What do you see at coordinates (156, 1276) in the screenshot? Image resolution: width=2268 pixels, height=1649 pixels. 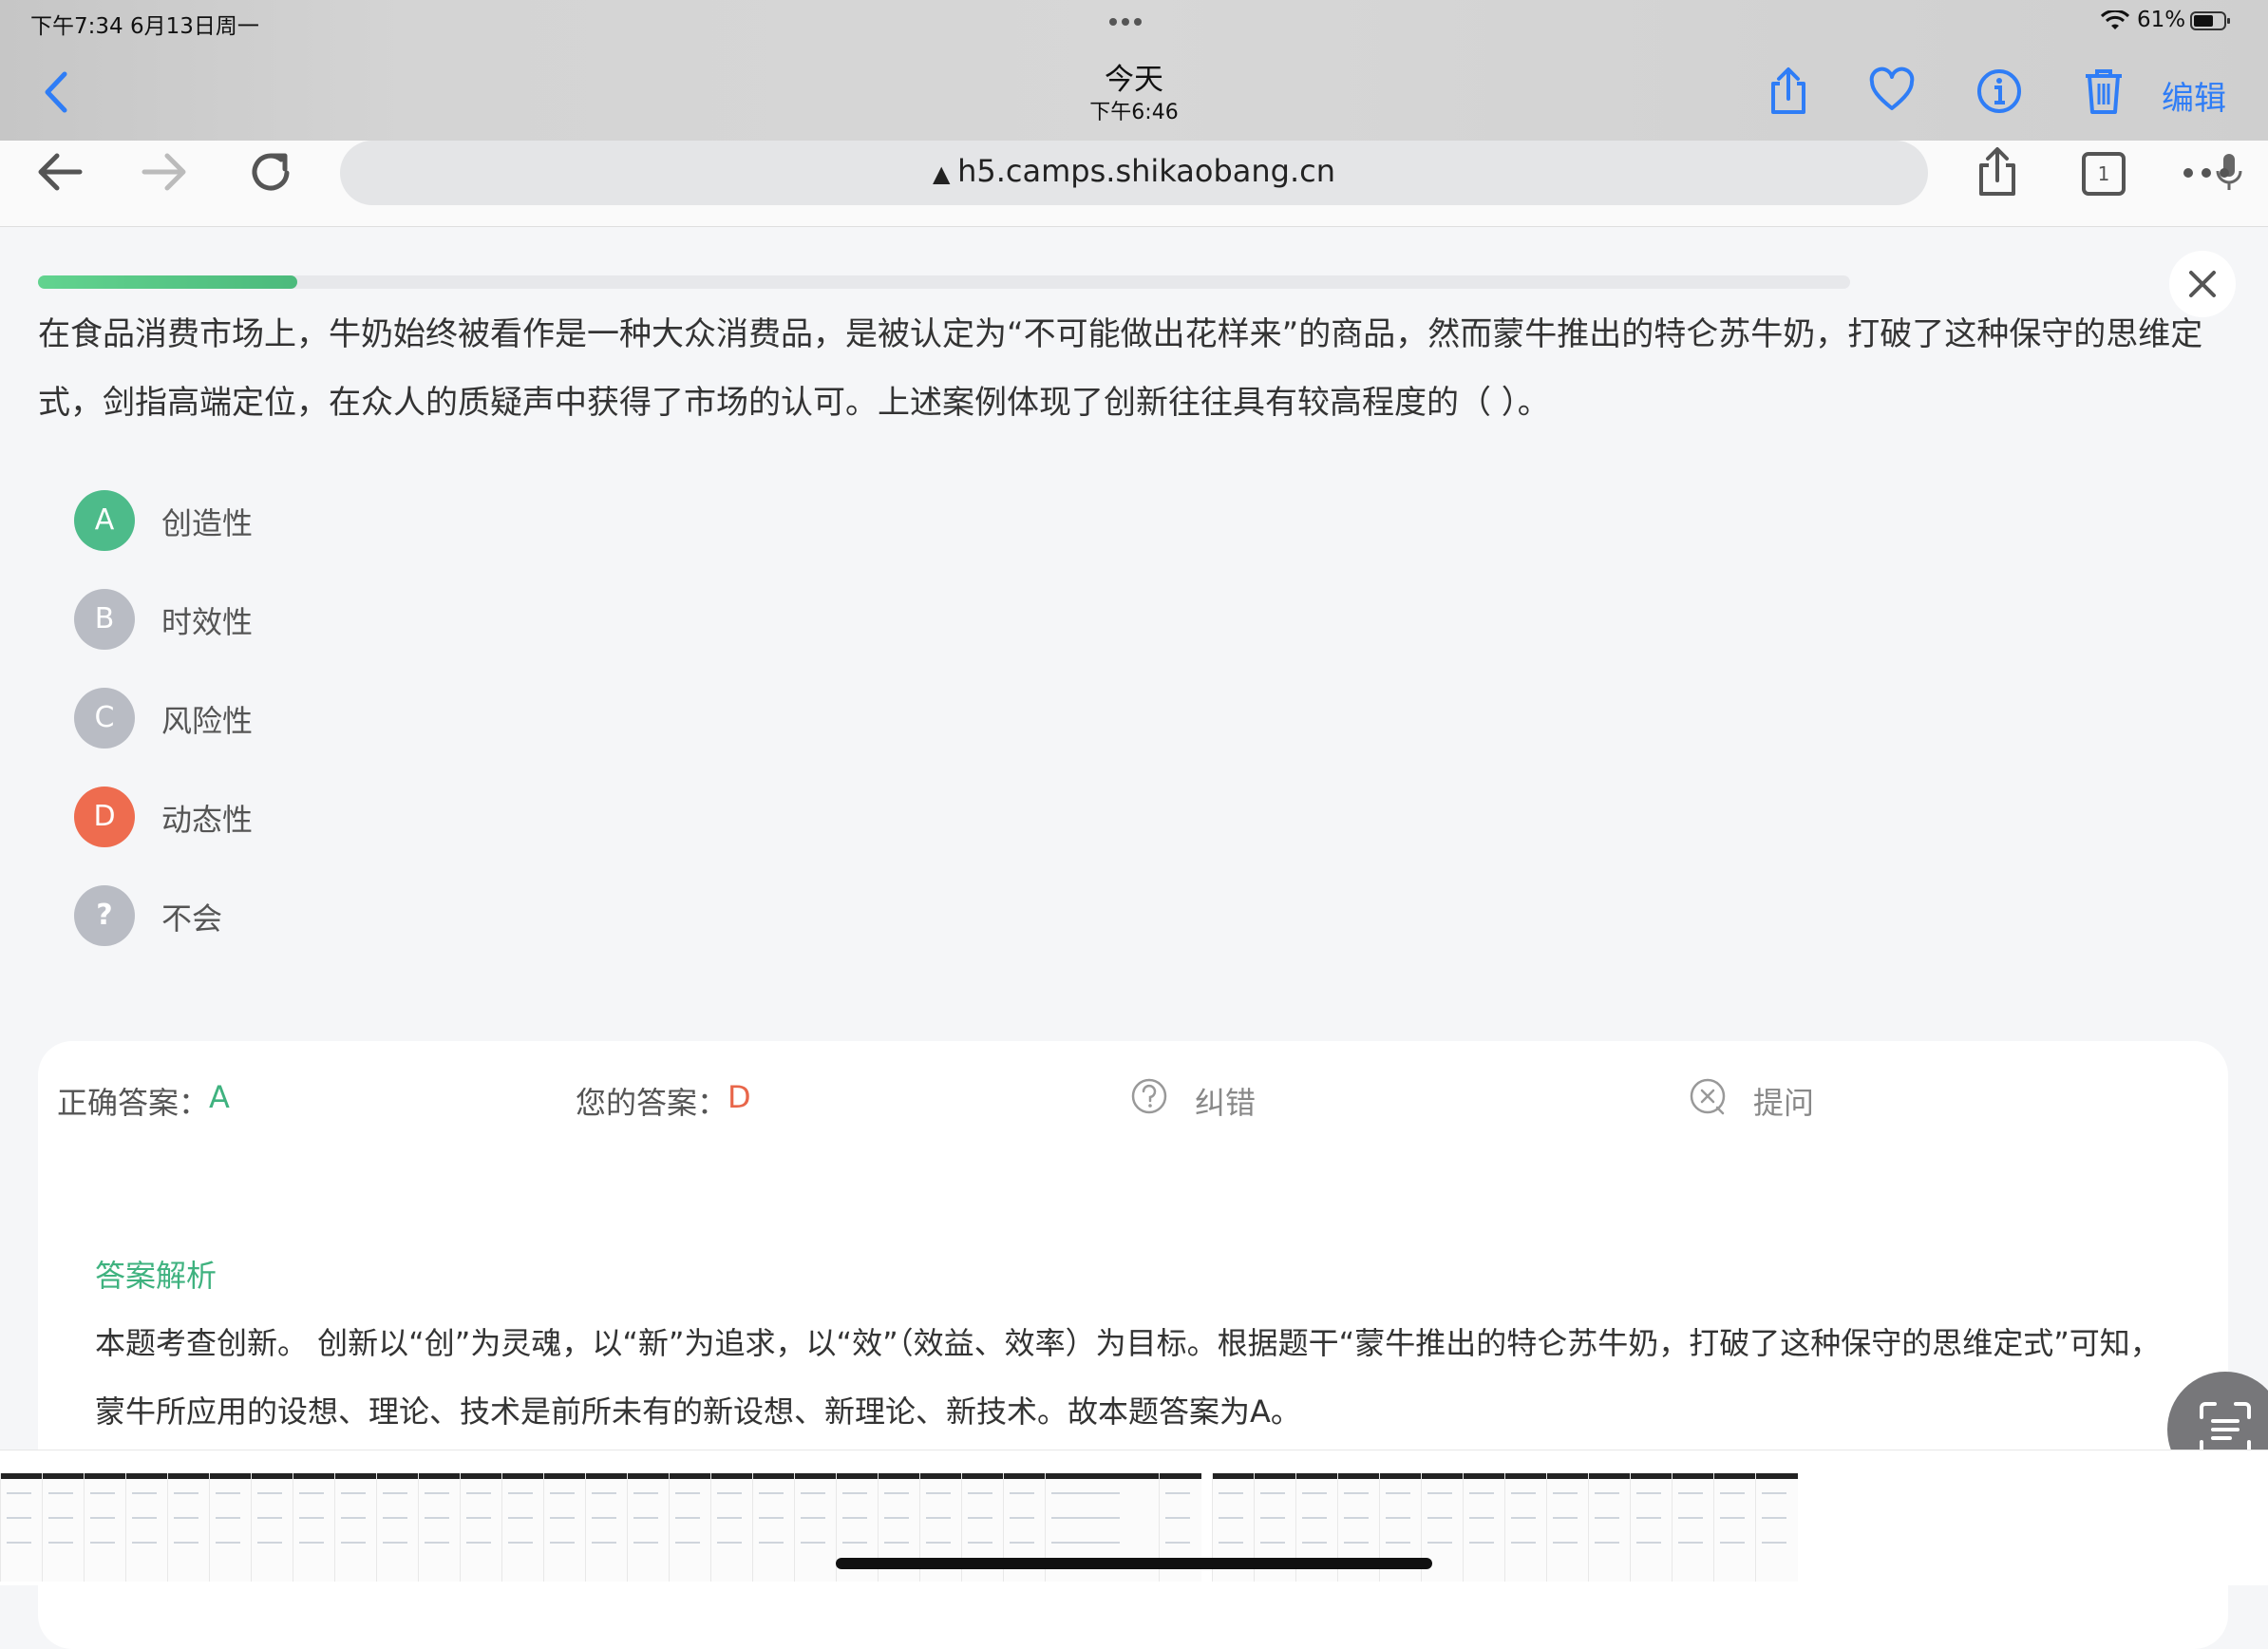 I see `analysis-title: 答案解析` at bounding box center [156, 1276].